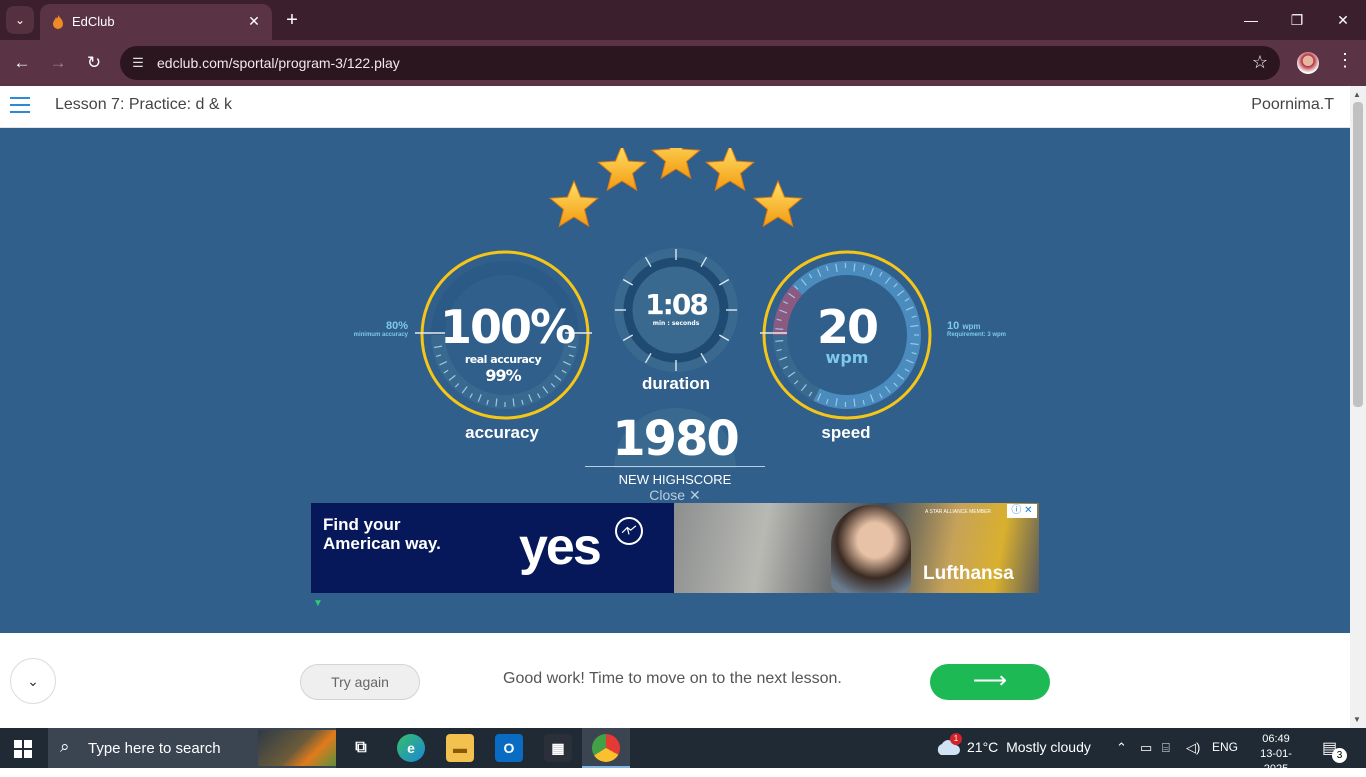 This screenshot has height=777, width=1366. Describe the element at coordinates (1146, 748) in the screenshot. I see `meet-now-icon: ▭` at that location.